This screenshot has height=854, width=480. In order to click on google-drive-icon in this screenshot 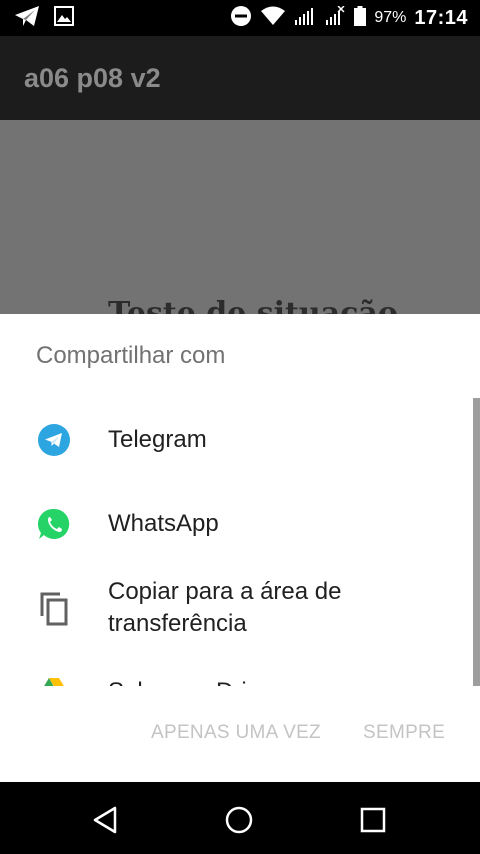, I will do `click(54, 680)`.